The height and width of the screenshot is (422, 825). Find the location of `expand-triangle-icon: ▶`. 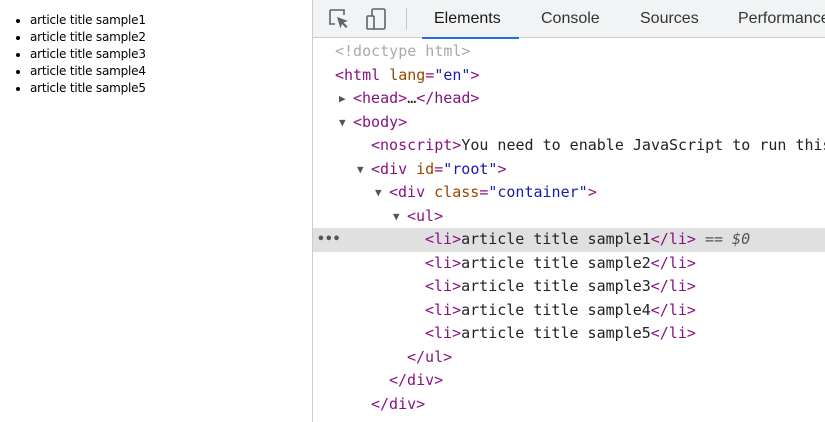

expand-triangle-icon: ▶ is located at coordinates (342, 99).